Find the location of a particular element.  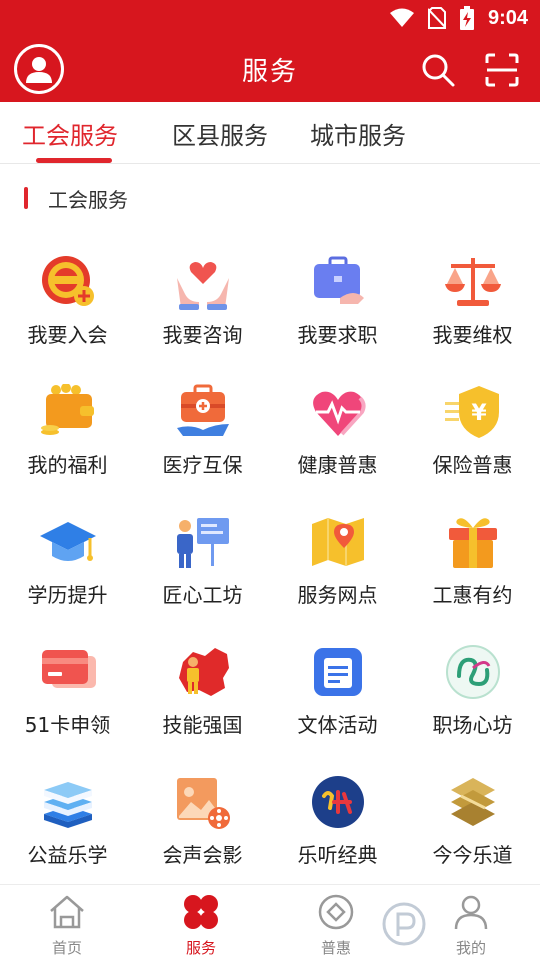

service-union-offers: 工惠有约 is located at coordinates (472, 561).